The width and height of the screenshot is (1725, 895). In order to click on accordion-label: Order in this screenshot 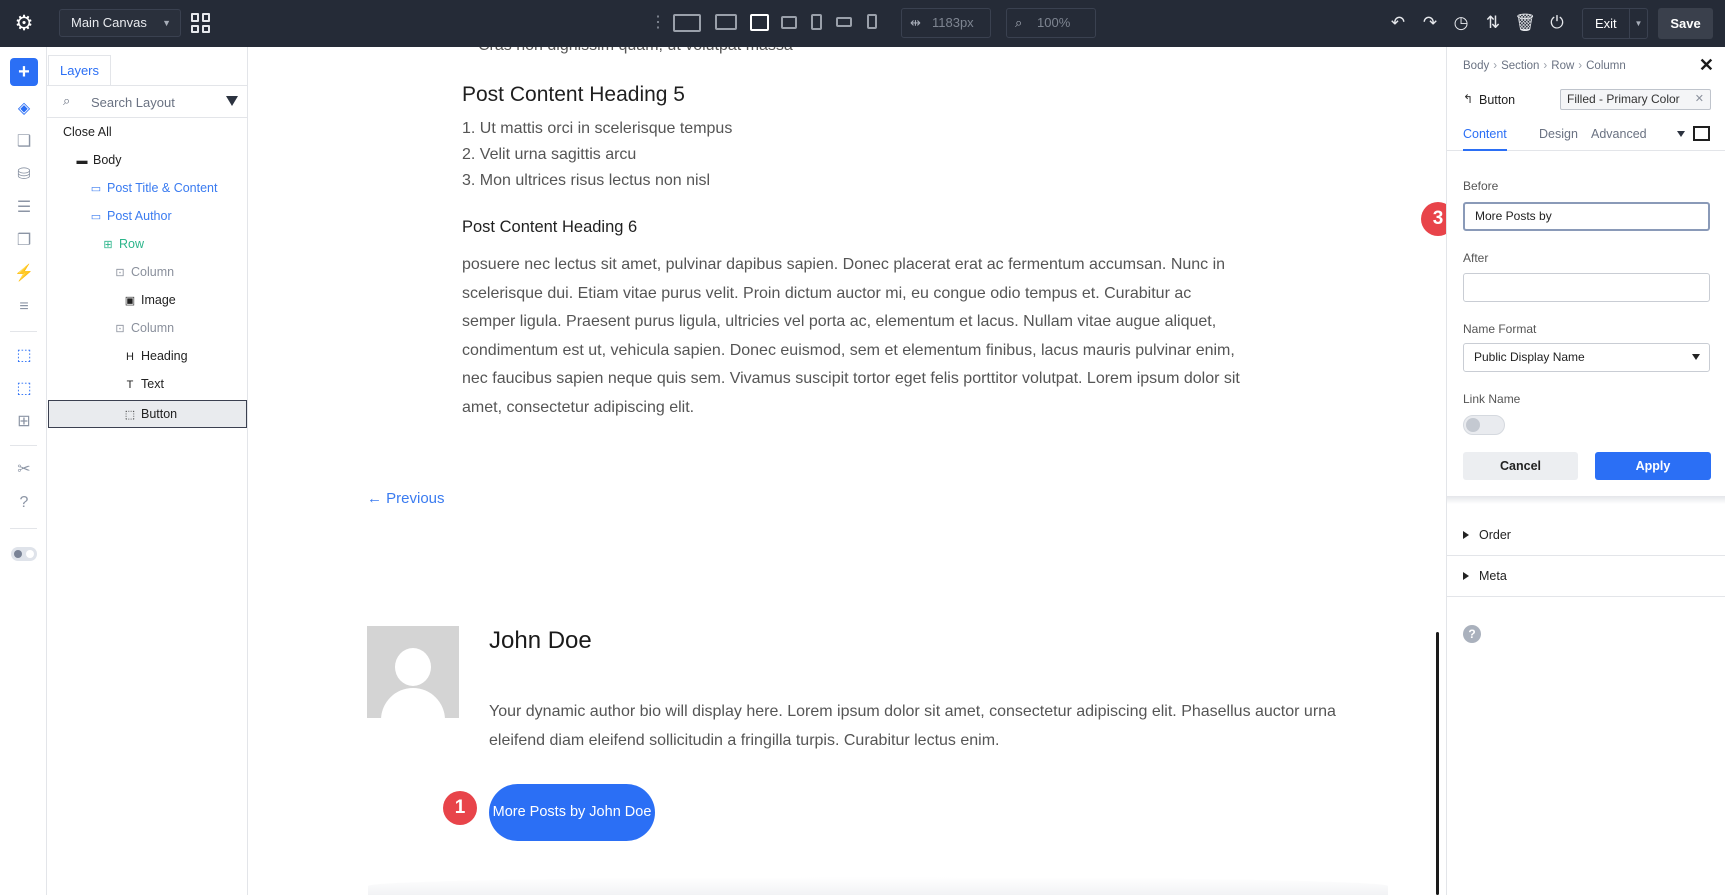, I will do `click(1495, 535)`.